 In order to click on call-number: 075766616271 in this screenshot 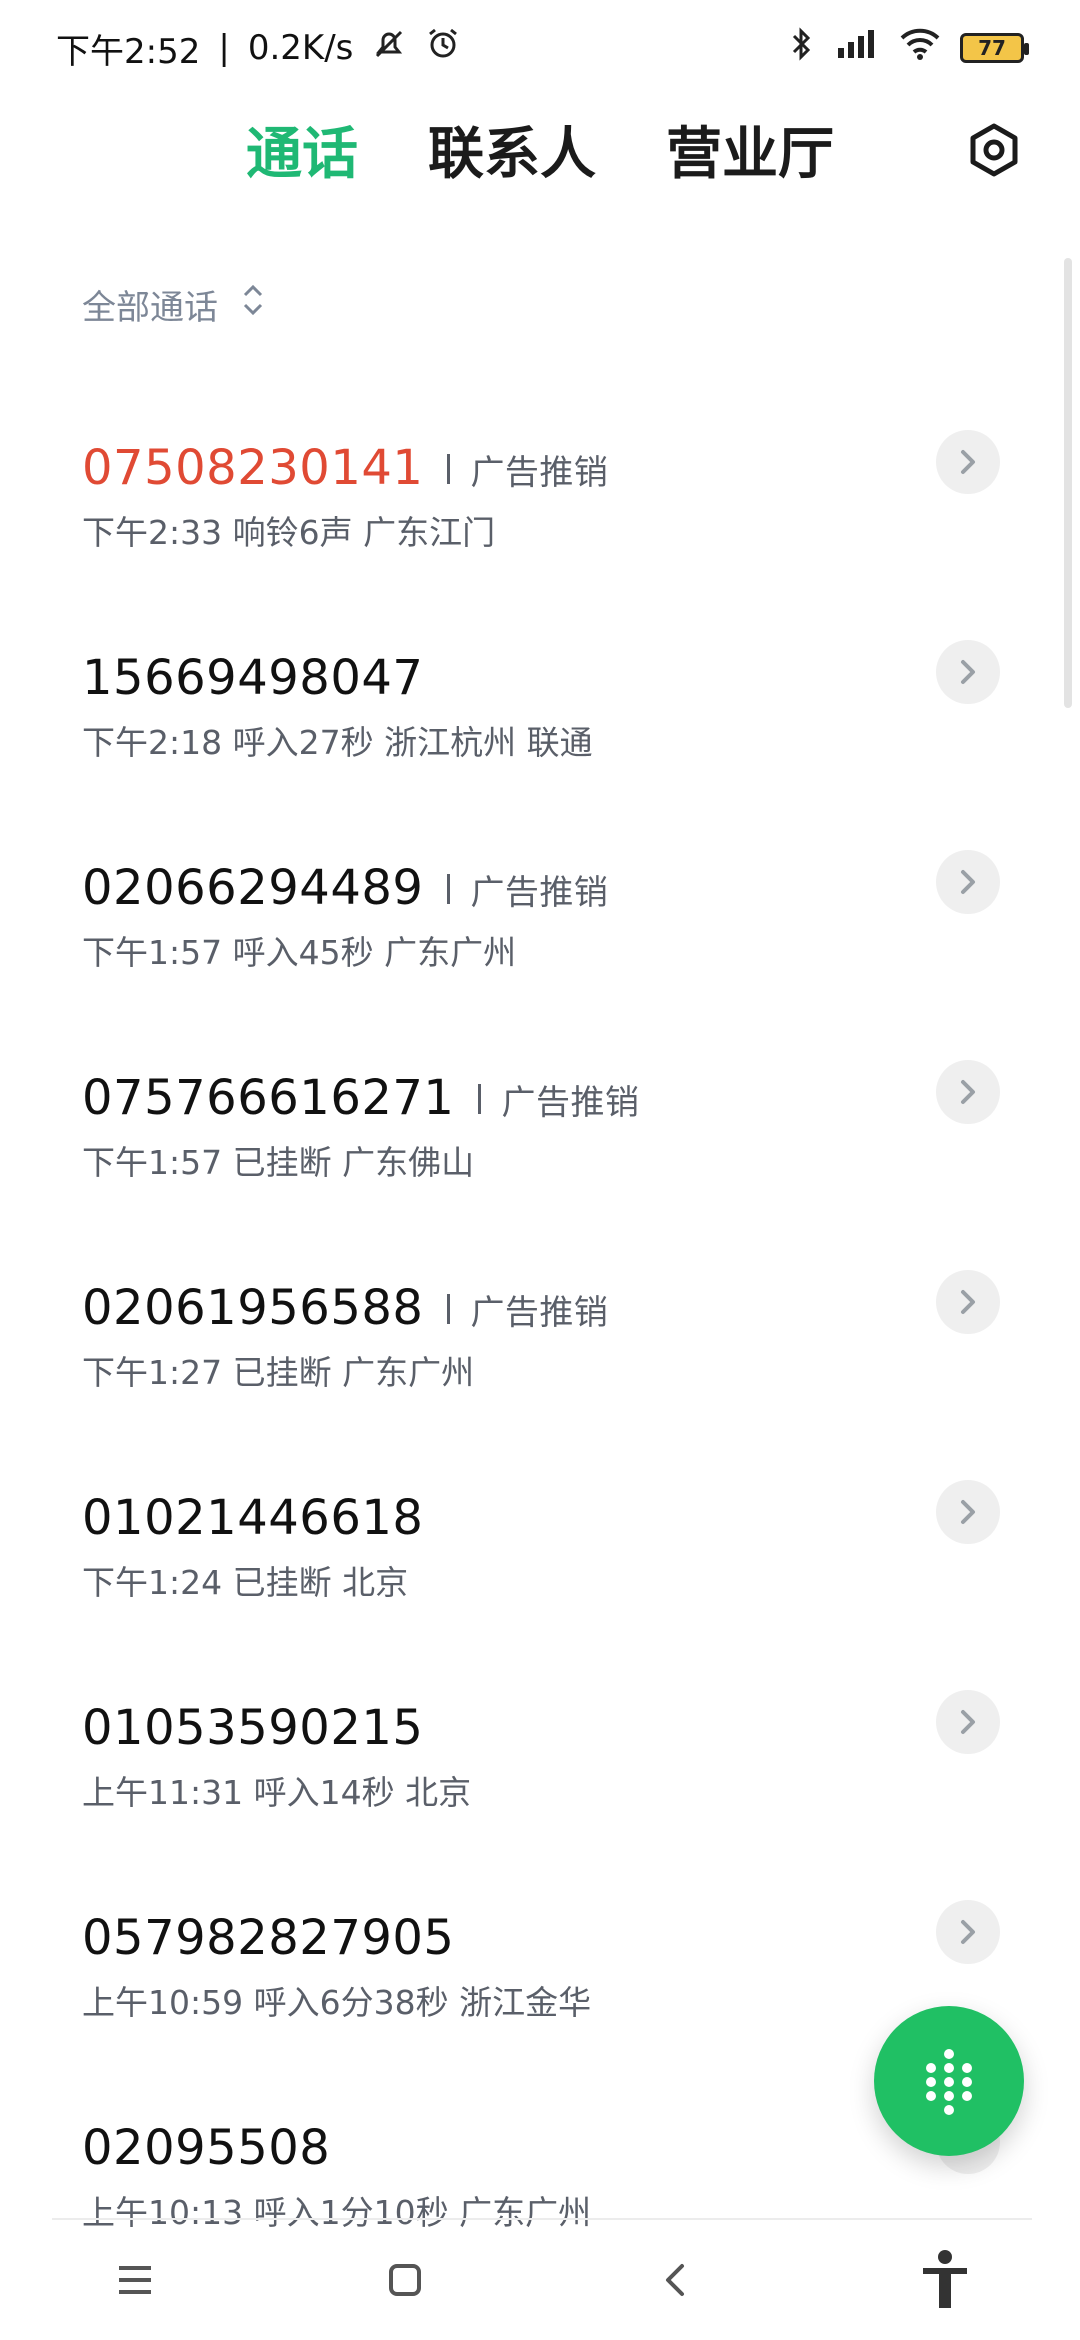, I will do `click(268, 1098)`.